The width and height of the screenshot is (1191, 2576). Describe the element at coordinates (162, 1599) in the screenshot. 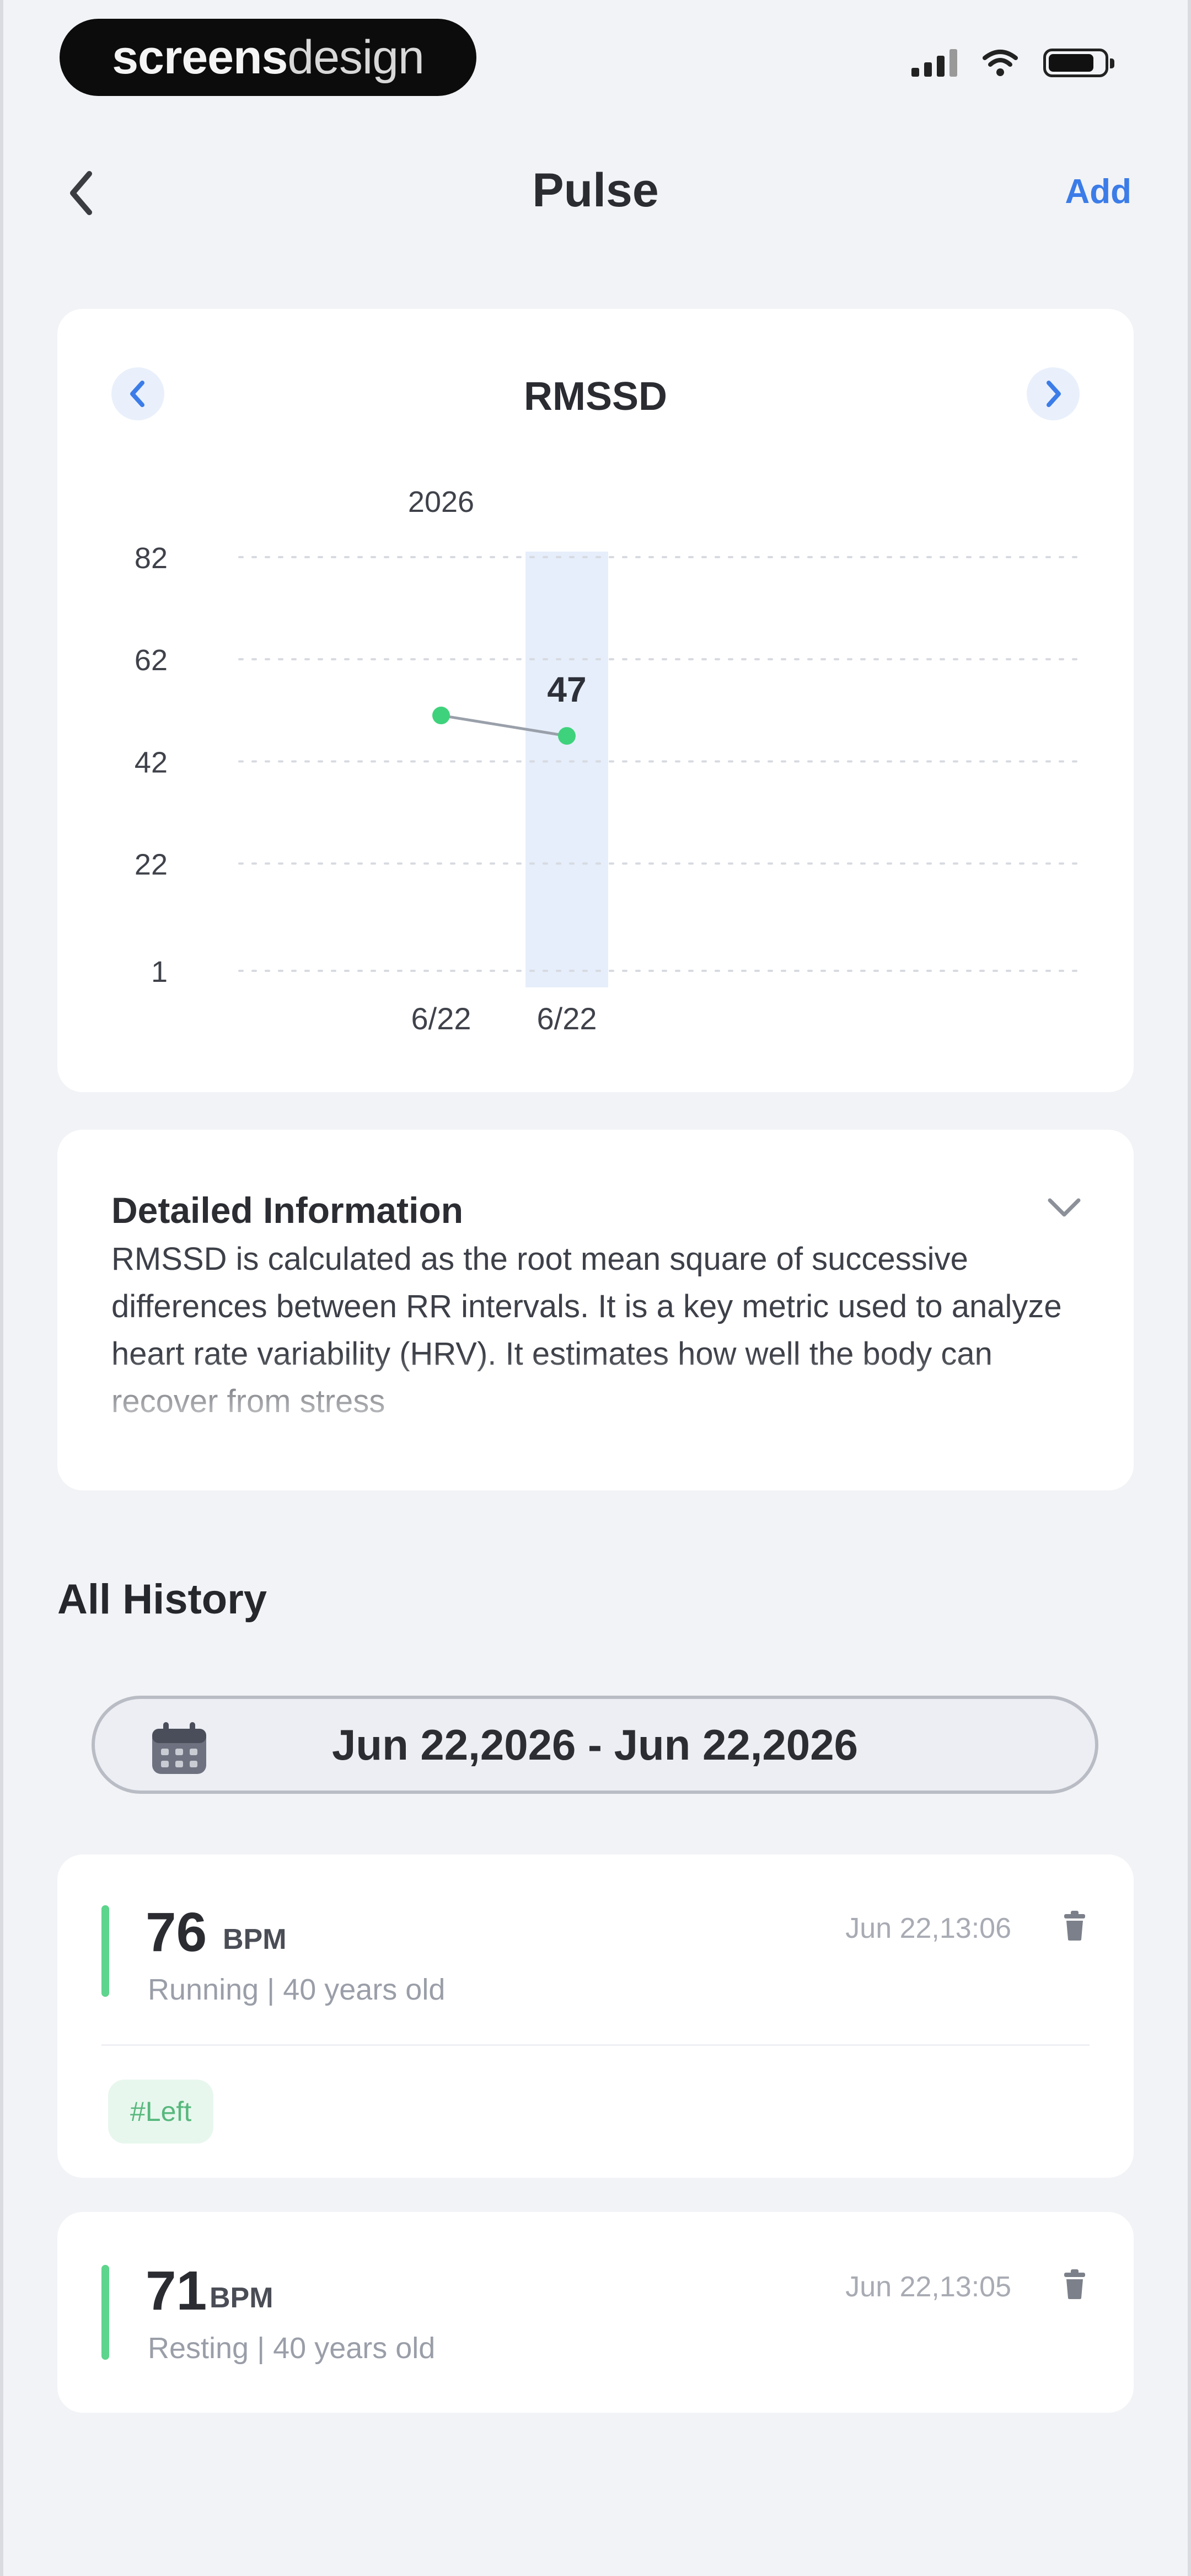

I see `history-heading: All History` at that location.